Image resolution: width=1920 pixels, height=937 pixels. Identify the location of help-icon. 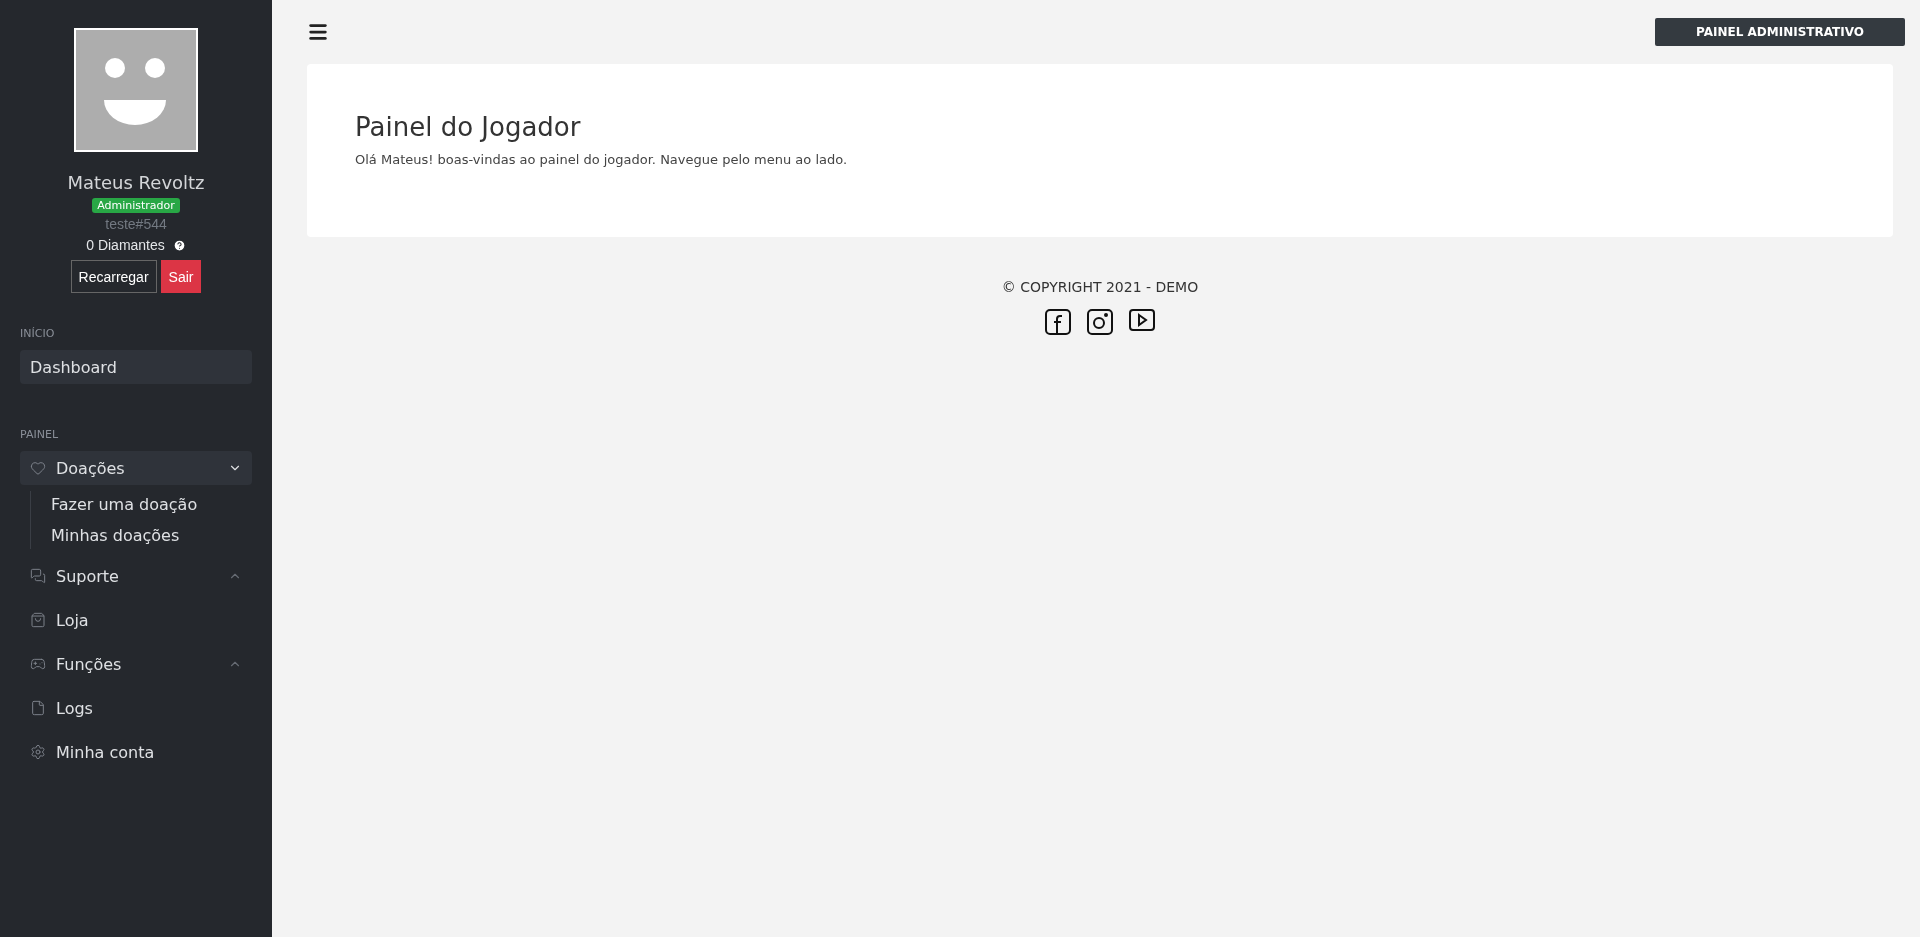
(179, 245).